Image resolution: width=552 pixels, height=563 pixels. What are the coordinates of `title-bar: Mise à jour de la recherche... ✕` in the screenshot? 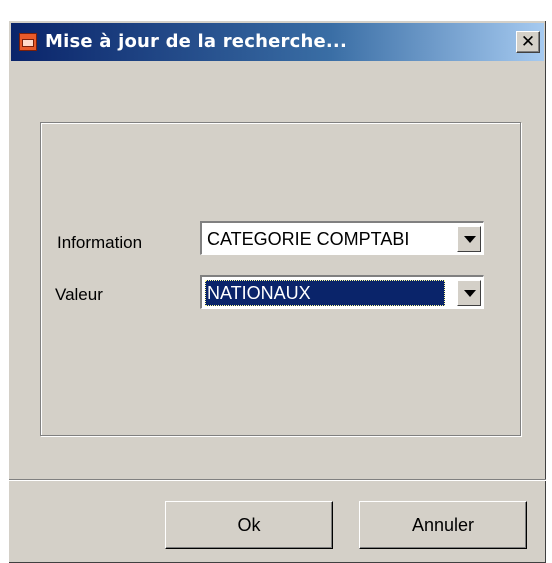 It's located at (277, 42).